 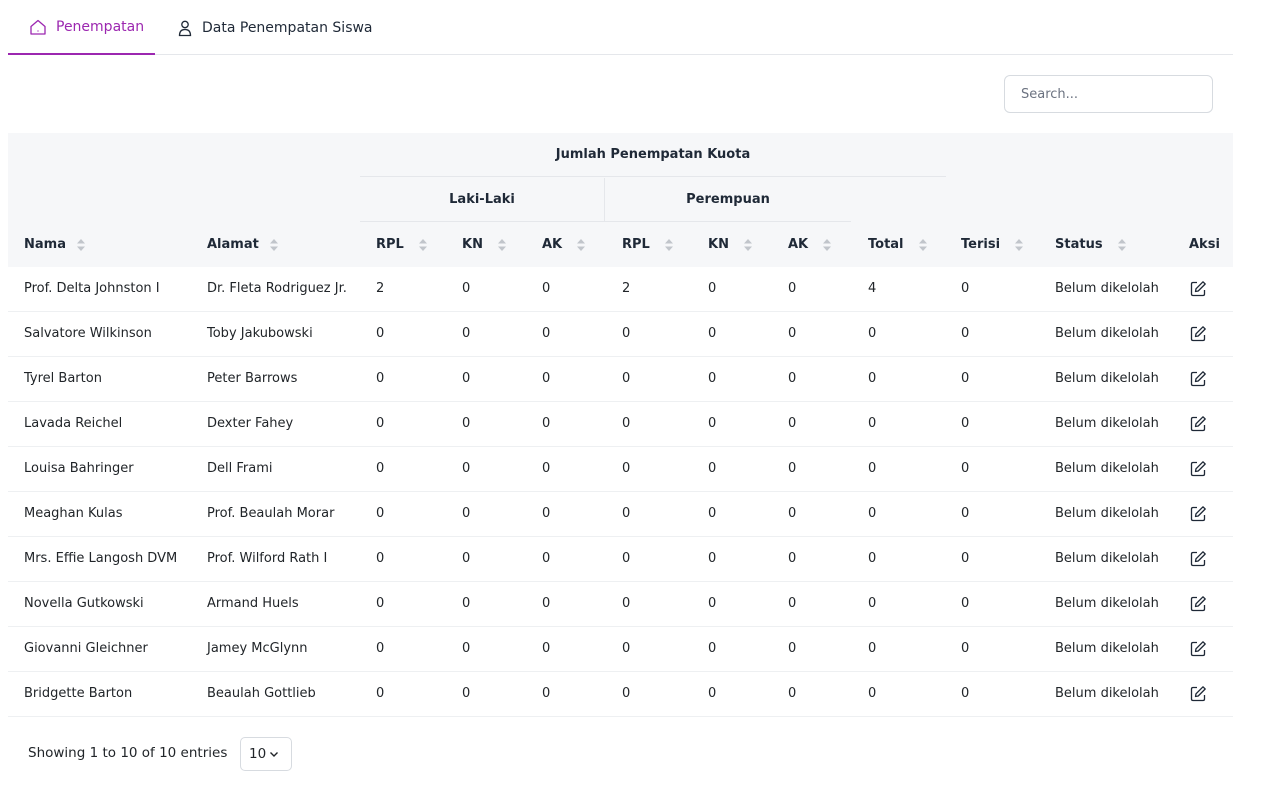 What do you see at coordinates (653, 155) in the screenshot?
I see `group-header-jumlah-penempatan-kuota: Jumlah Penempatan Kuota` at bounding box center [653, 155].